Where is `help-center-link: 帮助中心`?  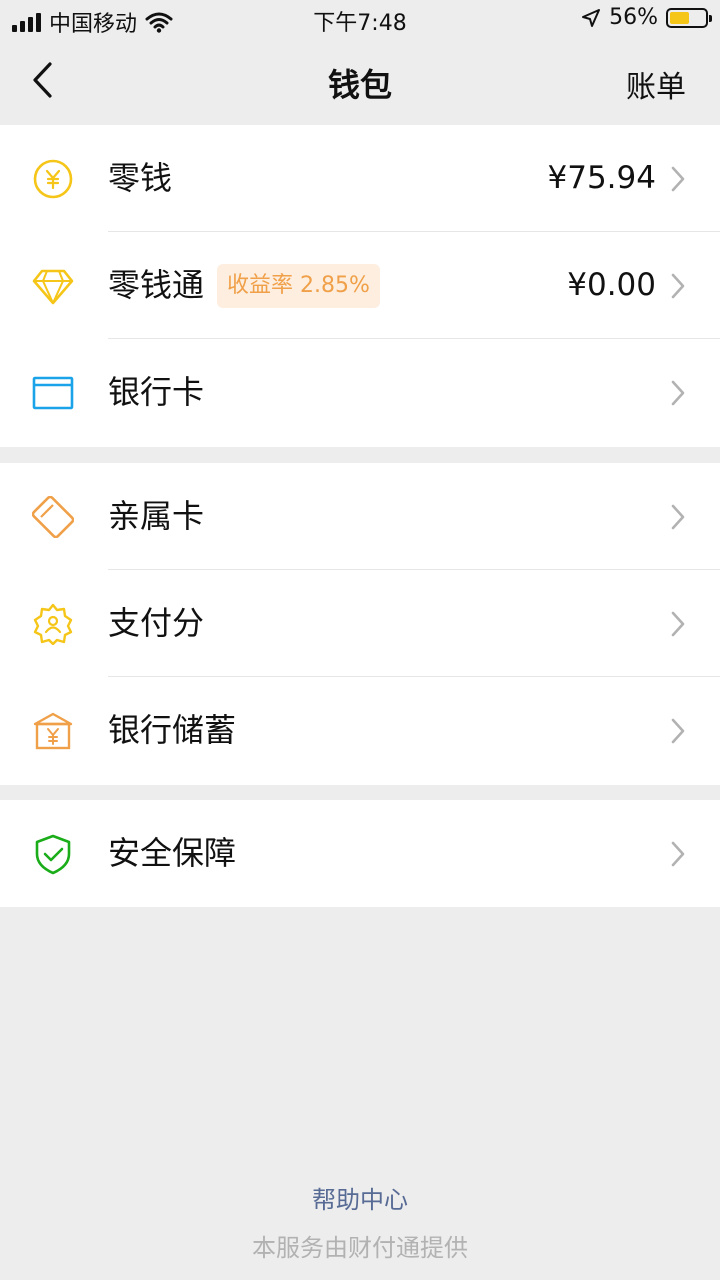 help-center-link: 帮助中心 is located at coordinates (360, 1197).